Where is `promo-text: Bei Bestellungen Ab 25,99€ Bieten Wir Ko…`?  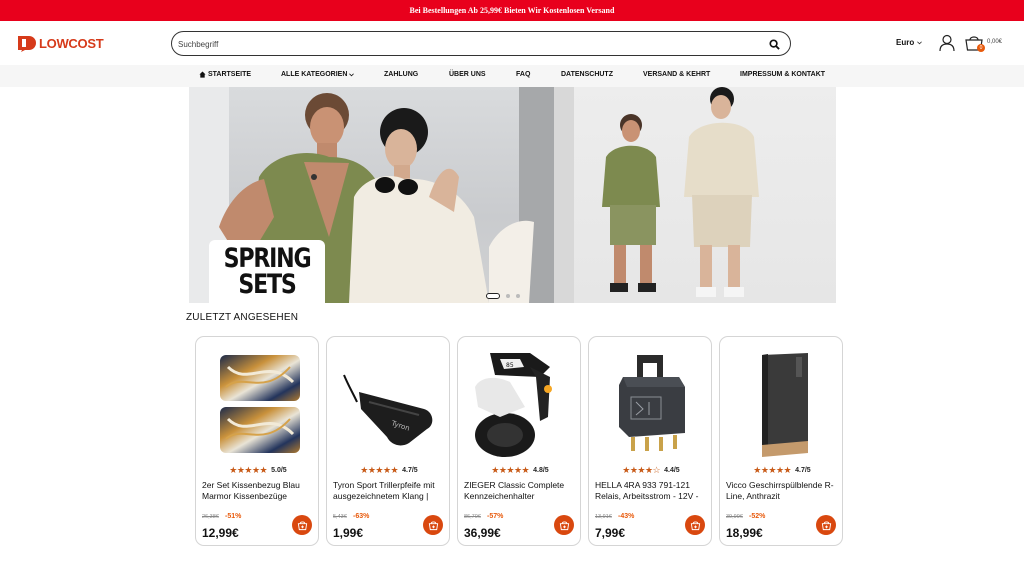
promo-text: Bei Bestellungen Ab 25,99€ Bieten Wir Ko… is located at coordinates (512, 10).